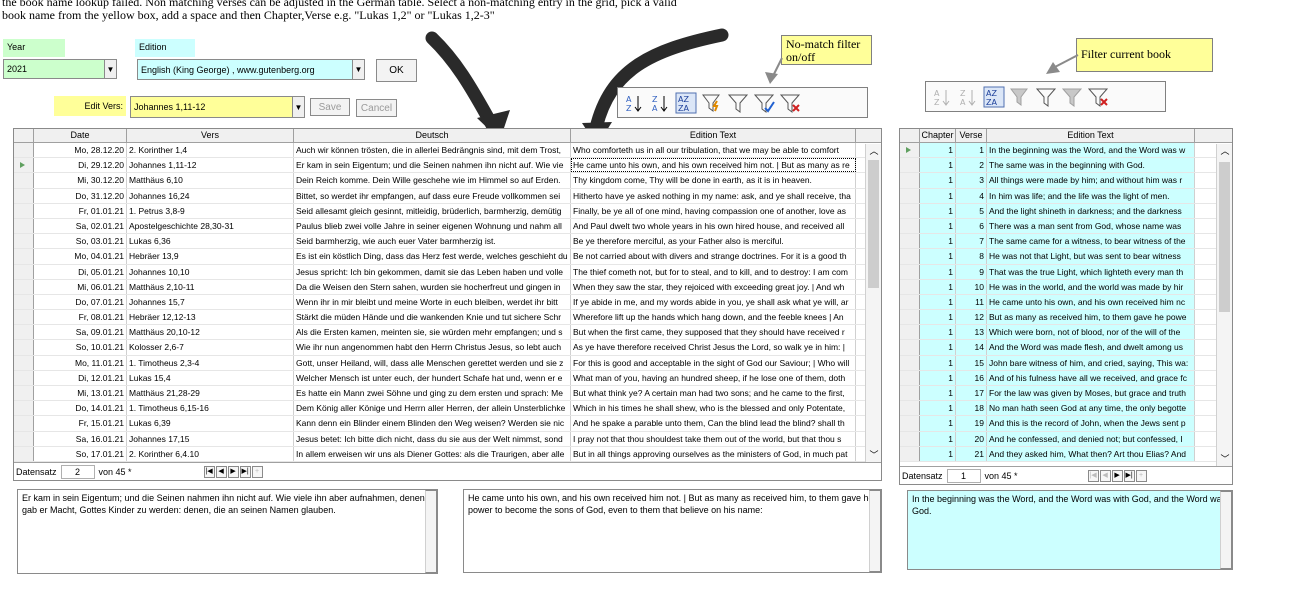 This screenshot has height=592, width=1311. I want to click on cell-vers: 1. Timotheus 6,15-16, so click(210, 408).